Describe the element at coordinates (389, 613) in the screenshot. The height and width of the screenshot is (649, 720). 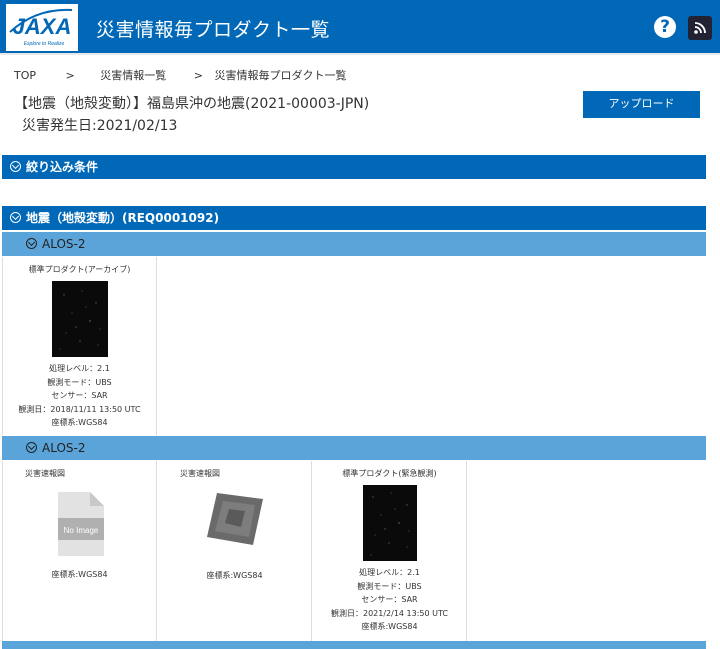
I see `observation-date: 観測日：2021/2/14 13:50 UTC` at that location.